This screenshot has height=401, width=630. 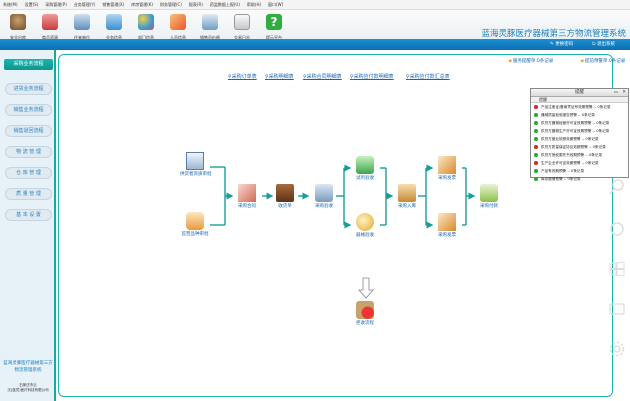 I want to click on sidebar-item-settings: 基 本 设 置, so click(x=28, y=215).